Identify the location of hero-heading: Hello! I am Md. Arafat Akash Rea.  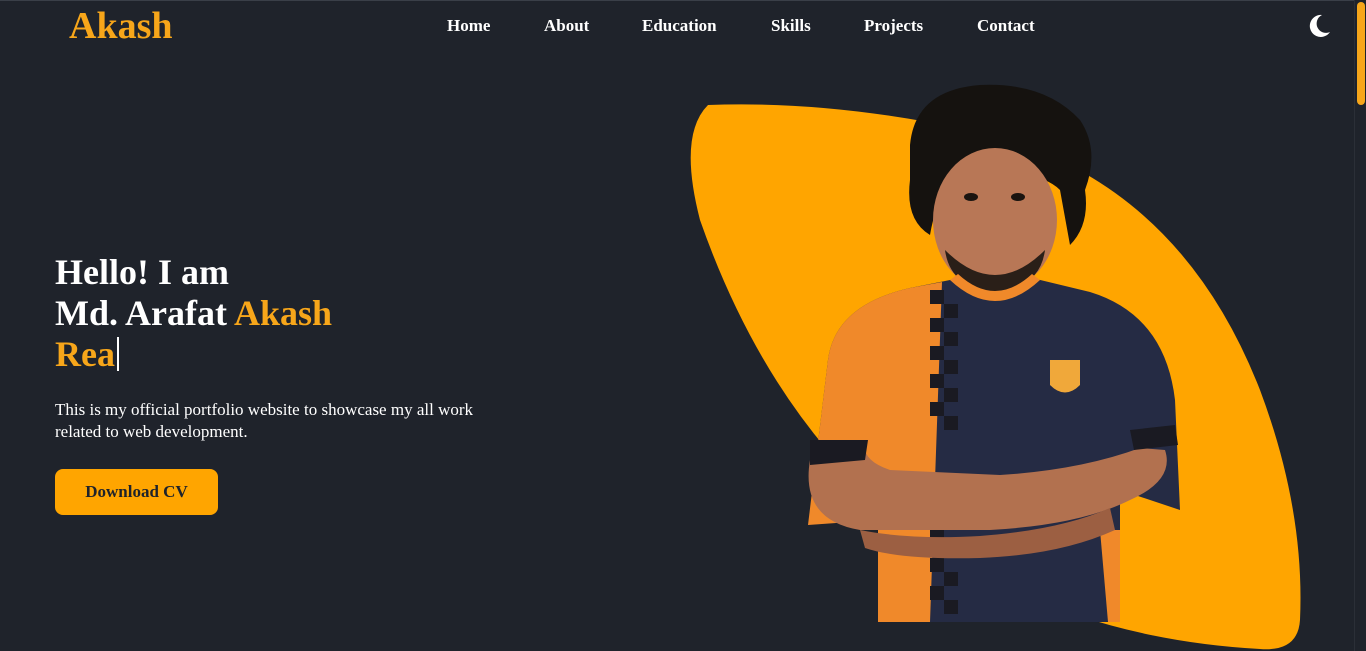
(193, 313).